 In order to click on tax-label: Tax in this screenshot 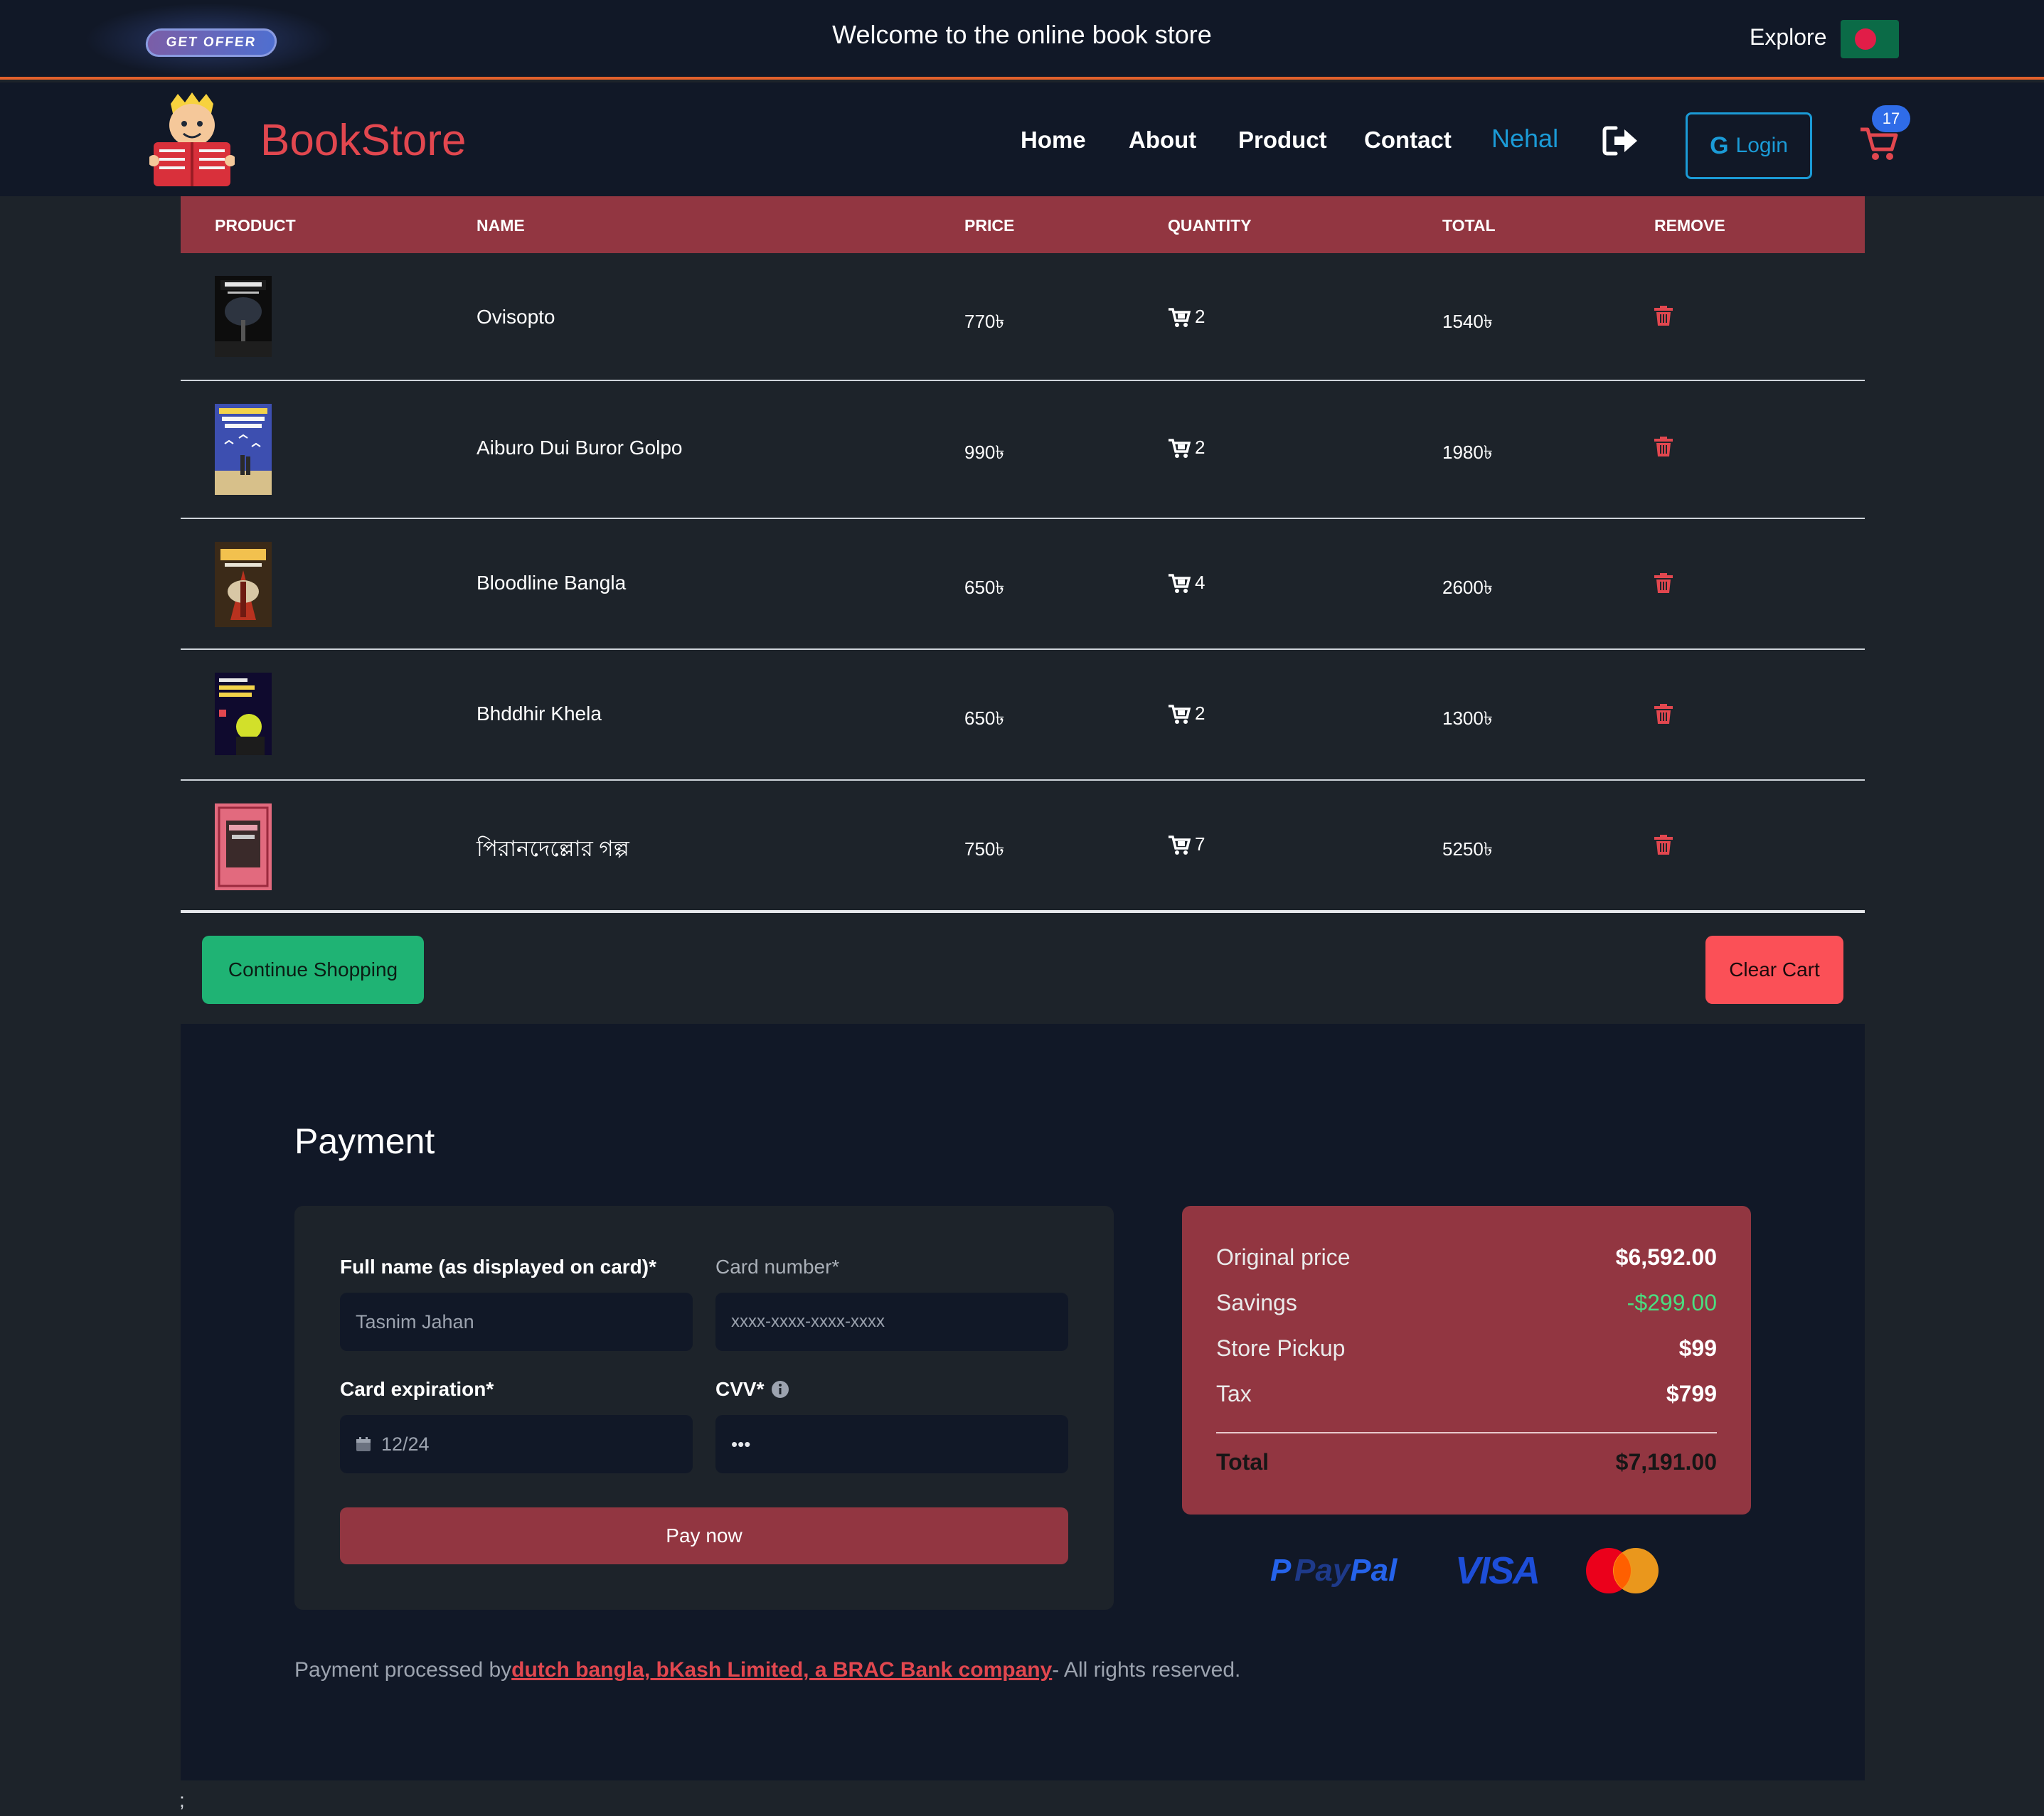, I will do `click(1234, 1393)`.